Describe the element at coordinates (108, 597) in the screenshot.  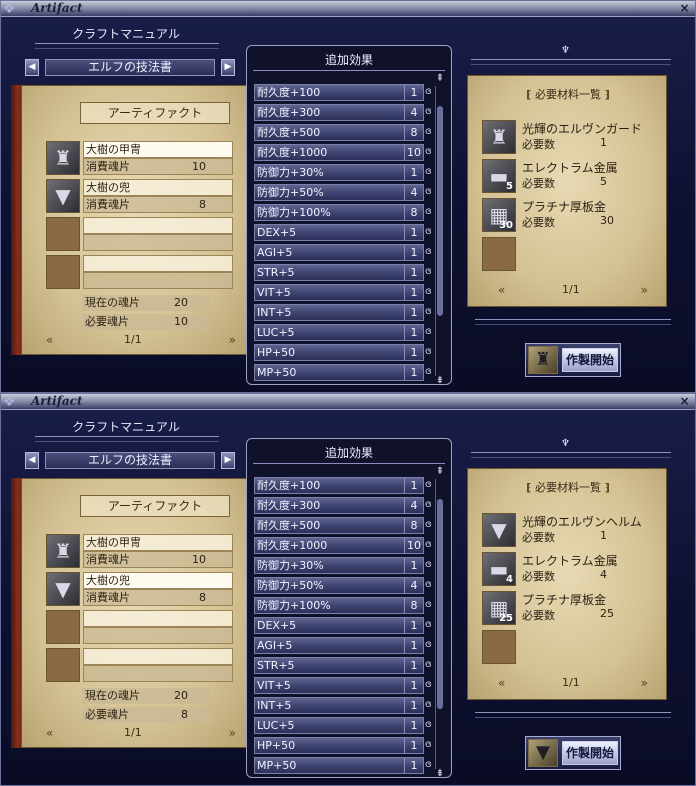
I see `recipe-cost-label: 消費魂片` at that location.